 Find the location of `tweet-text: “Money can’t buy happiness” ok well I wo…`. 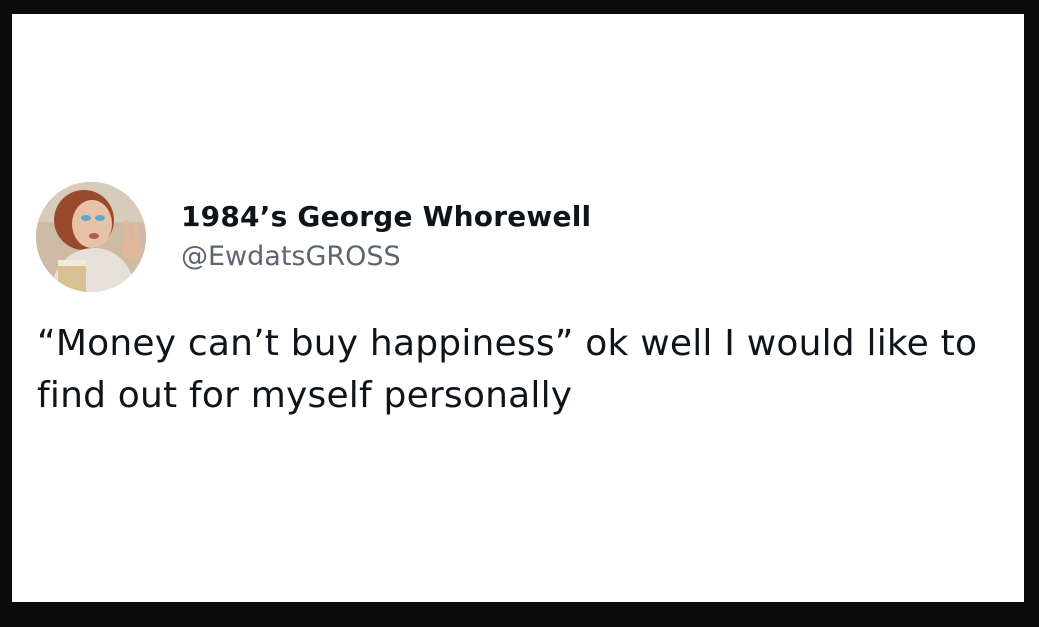

tweet-text: “Money can’t buy happiness” ok well I wo… is located at coordinates (507, 369).